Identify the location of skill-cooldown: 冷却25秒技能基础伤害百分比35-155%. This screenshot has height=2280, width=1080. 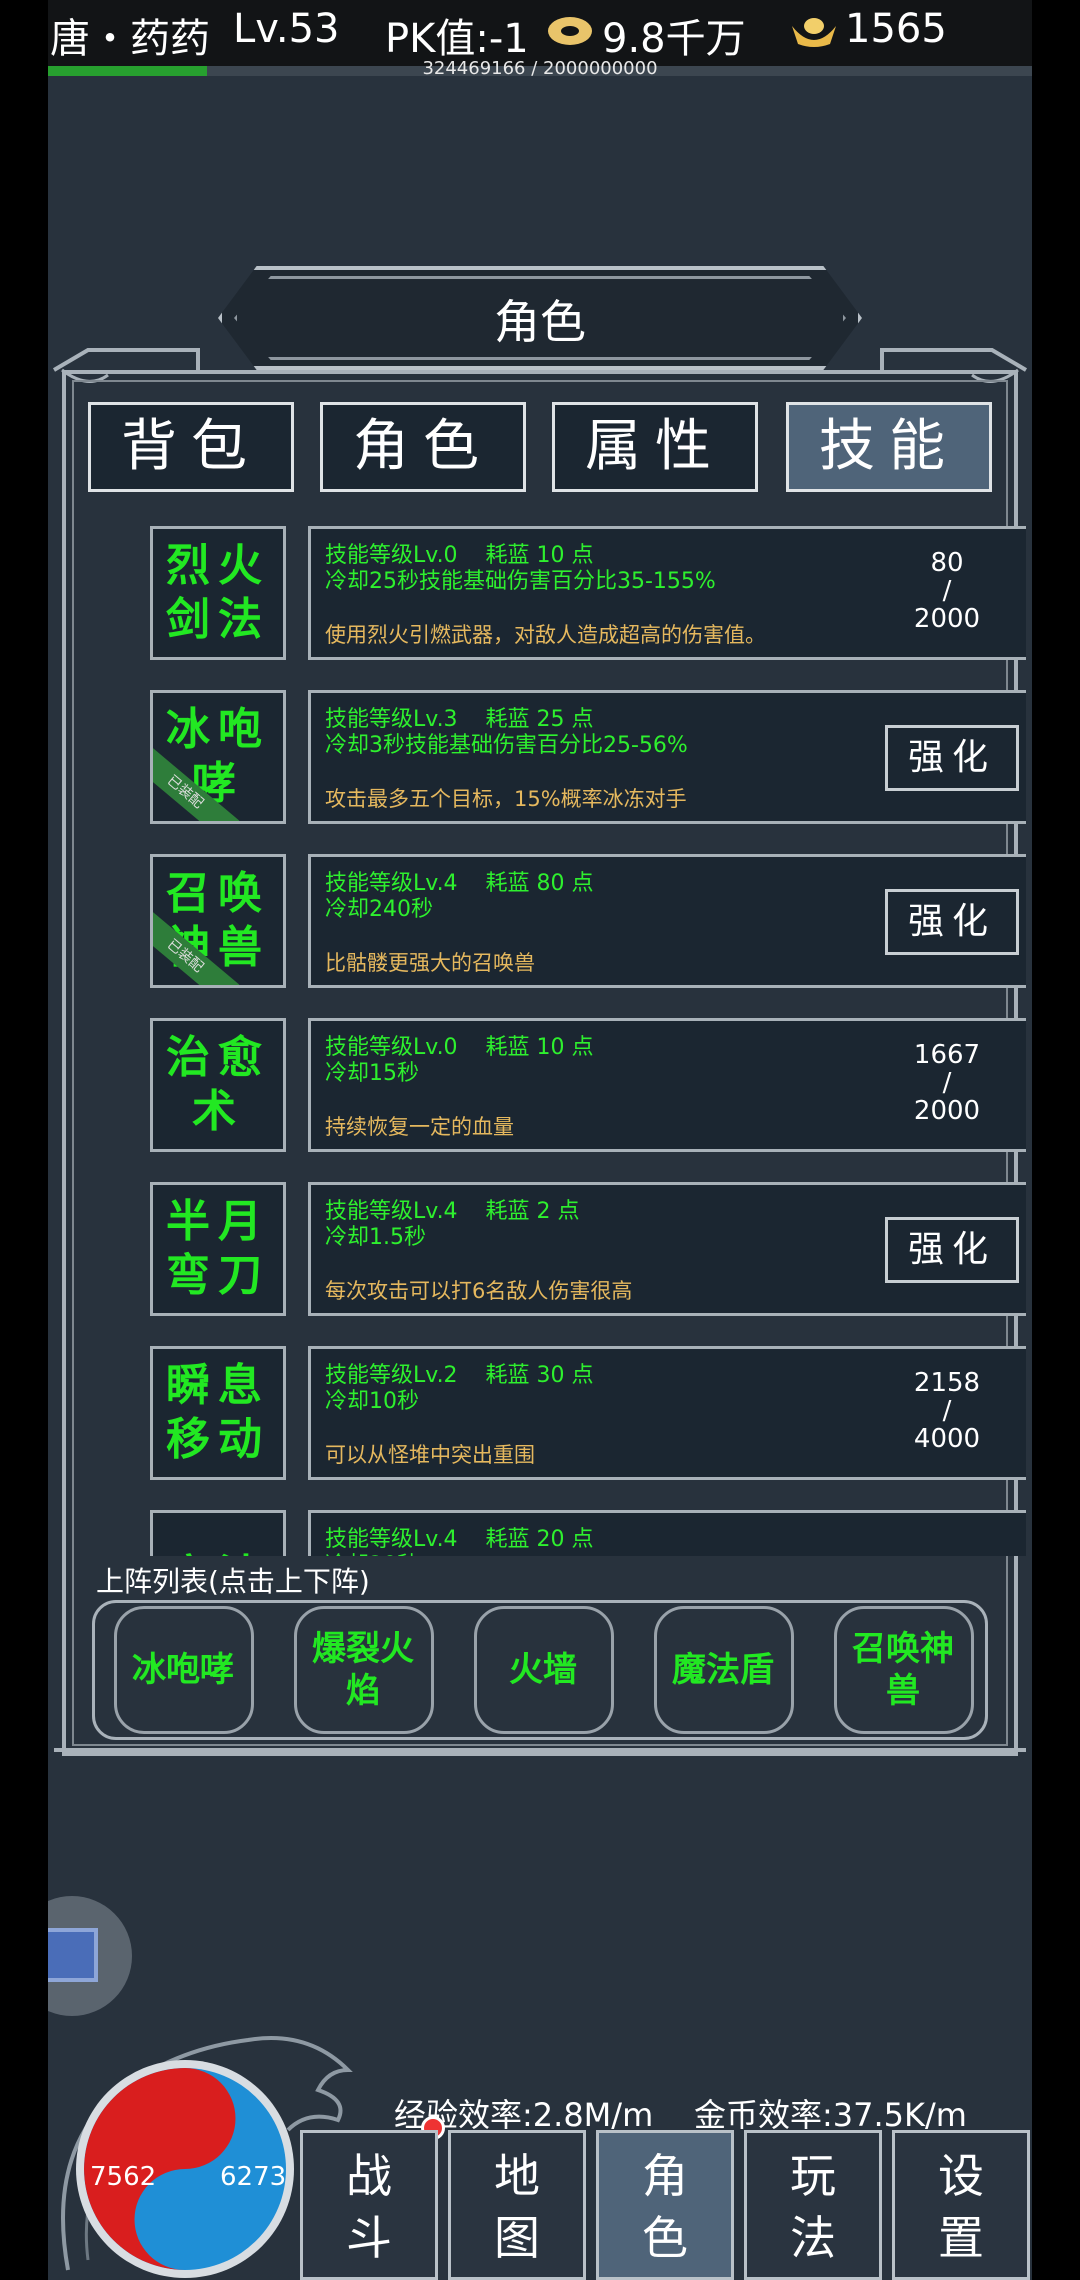
(520, 581).